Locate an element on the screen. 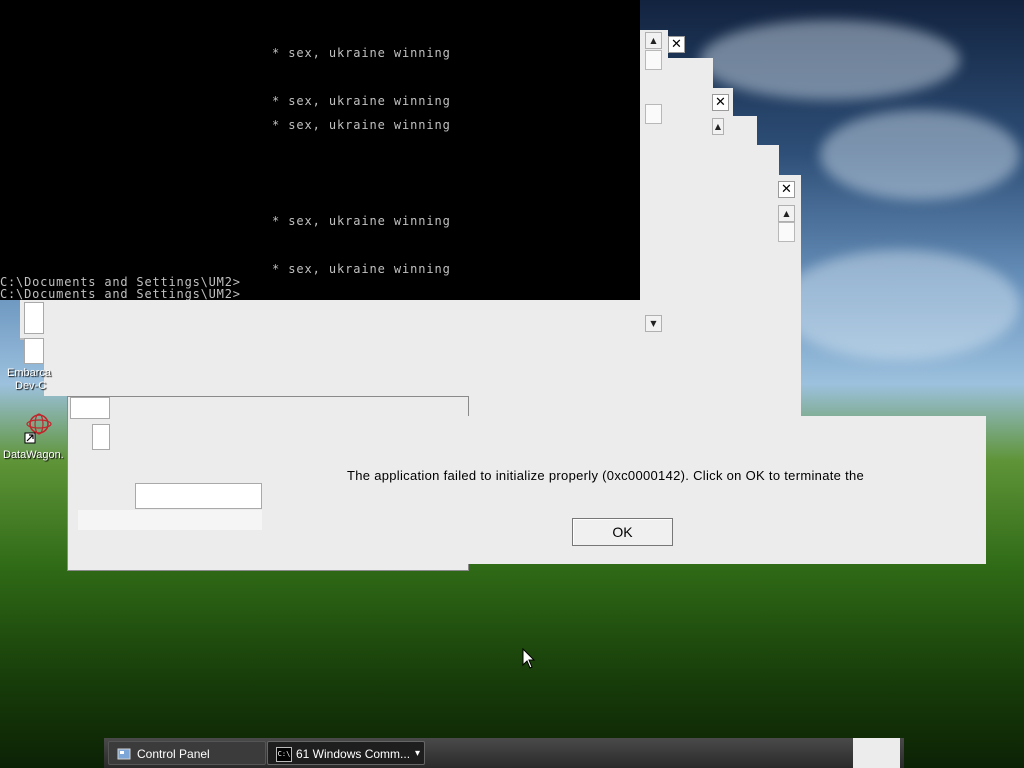 The height and width of the screenshot is (768, 1024). taskbar-item-control-panel: Control Panel is located at coordinates (187, 753).